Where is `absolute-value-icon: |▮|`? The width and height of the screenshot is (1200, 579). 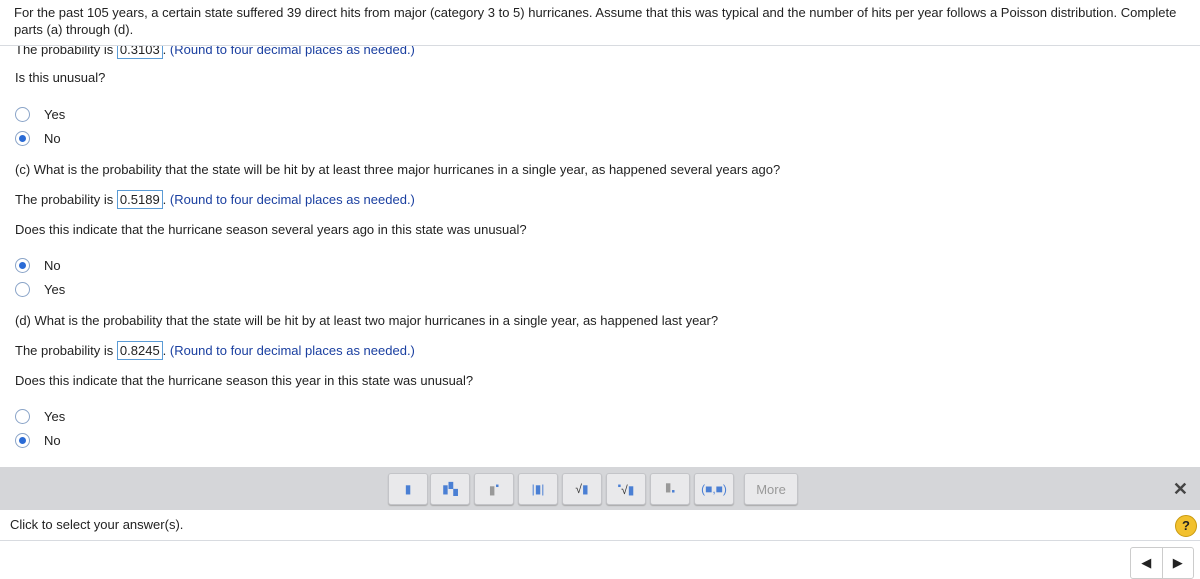 absolute-value-icon: |▮| is located at coordinates (538, 489).